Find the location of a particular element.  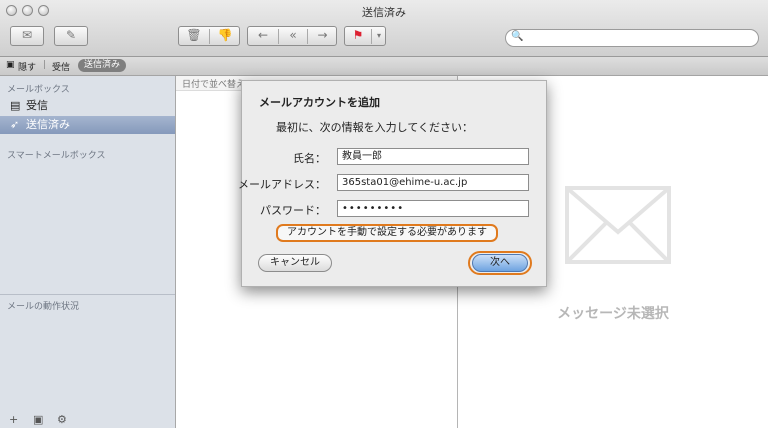

hide-mailboxes-icon: ▣ is located at coordinates (10, 65).